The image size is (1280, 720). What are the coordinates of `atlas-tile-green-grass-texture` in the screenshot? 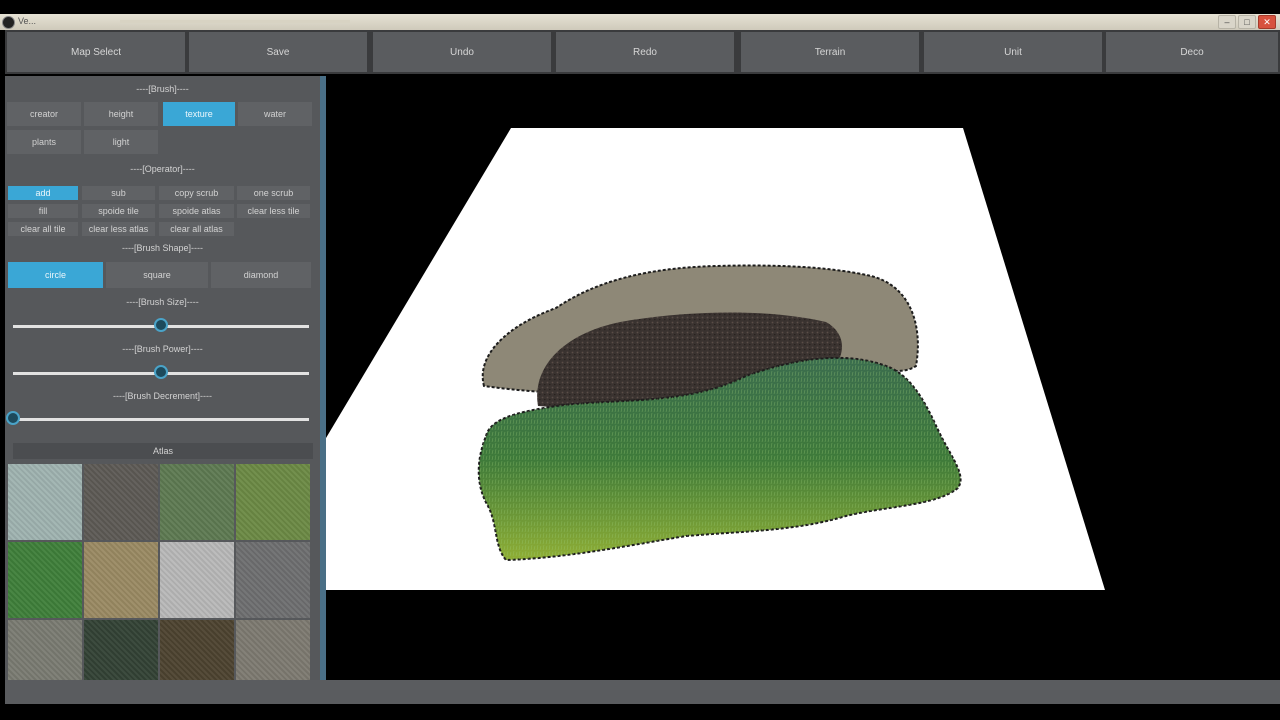 It's located at (273, 502).